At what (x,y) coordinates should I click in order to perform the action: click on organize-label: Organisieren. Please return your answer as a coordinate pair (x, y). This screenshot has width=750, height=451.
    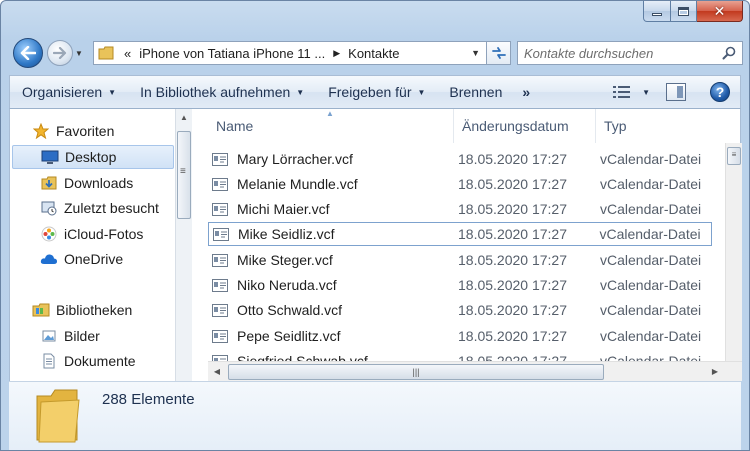
    Looking at the image, I should click on (62, 92).